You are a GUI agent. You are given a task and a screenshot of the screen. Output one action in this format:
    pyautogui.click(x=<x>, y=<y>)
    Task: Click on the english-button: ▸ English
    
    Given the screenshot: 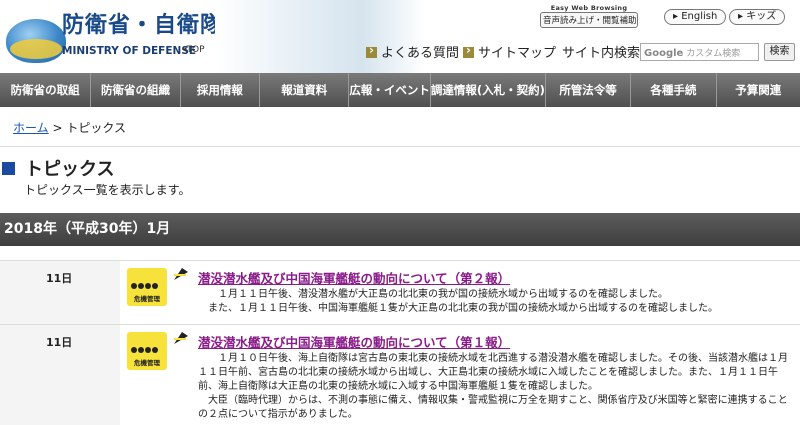 What is the action you would take?
    pyautogui.click(x=695, y=17)
    